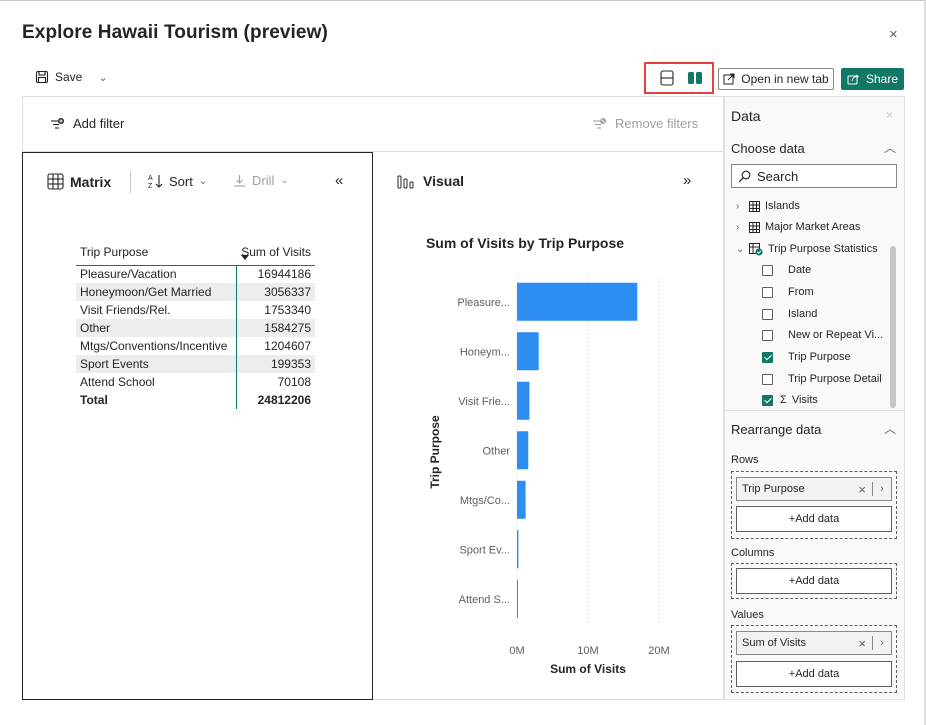 This screenshot has width=926, height=725. Describe the element at coordinates (814, 643) in the screenshot. I see `values-field-pill: Sum of Visits × ›` at that location.